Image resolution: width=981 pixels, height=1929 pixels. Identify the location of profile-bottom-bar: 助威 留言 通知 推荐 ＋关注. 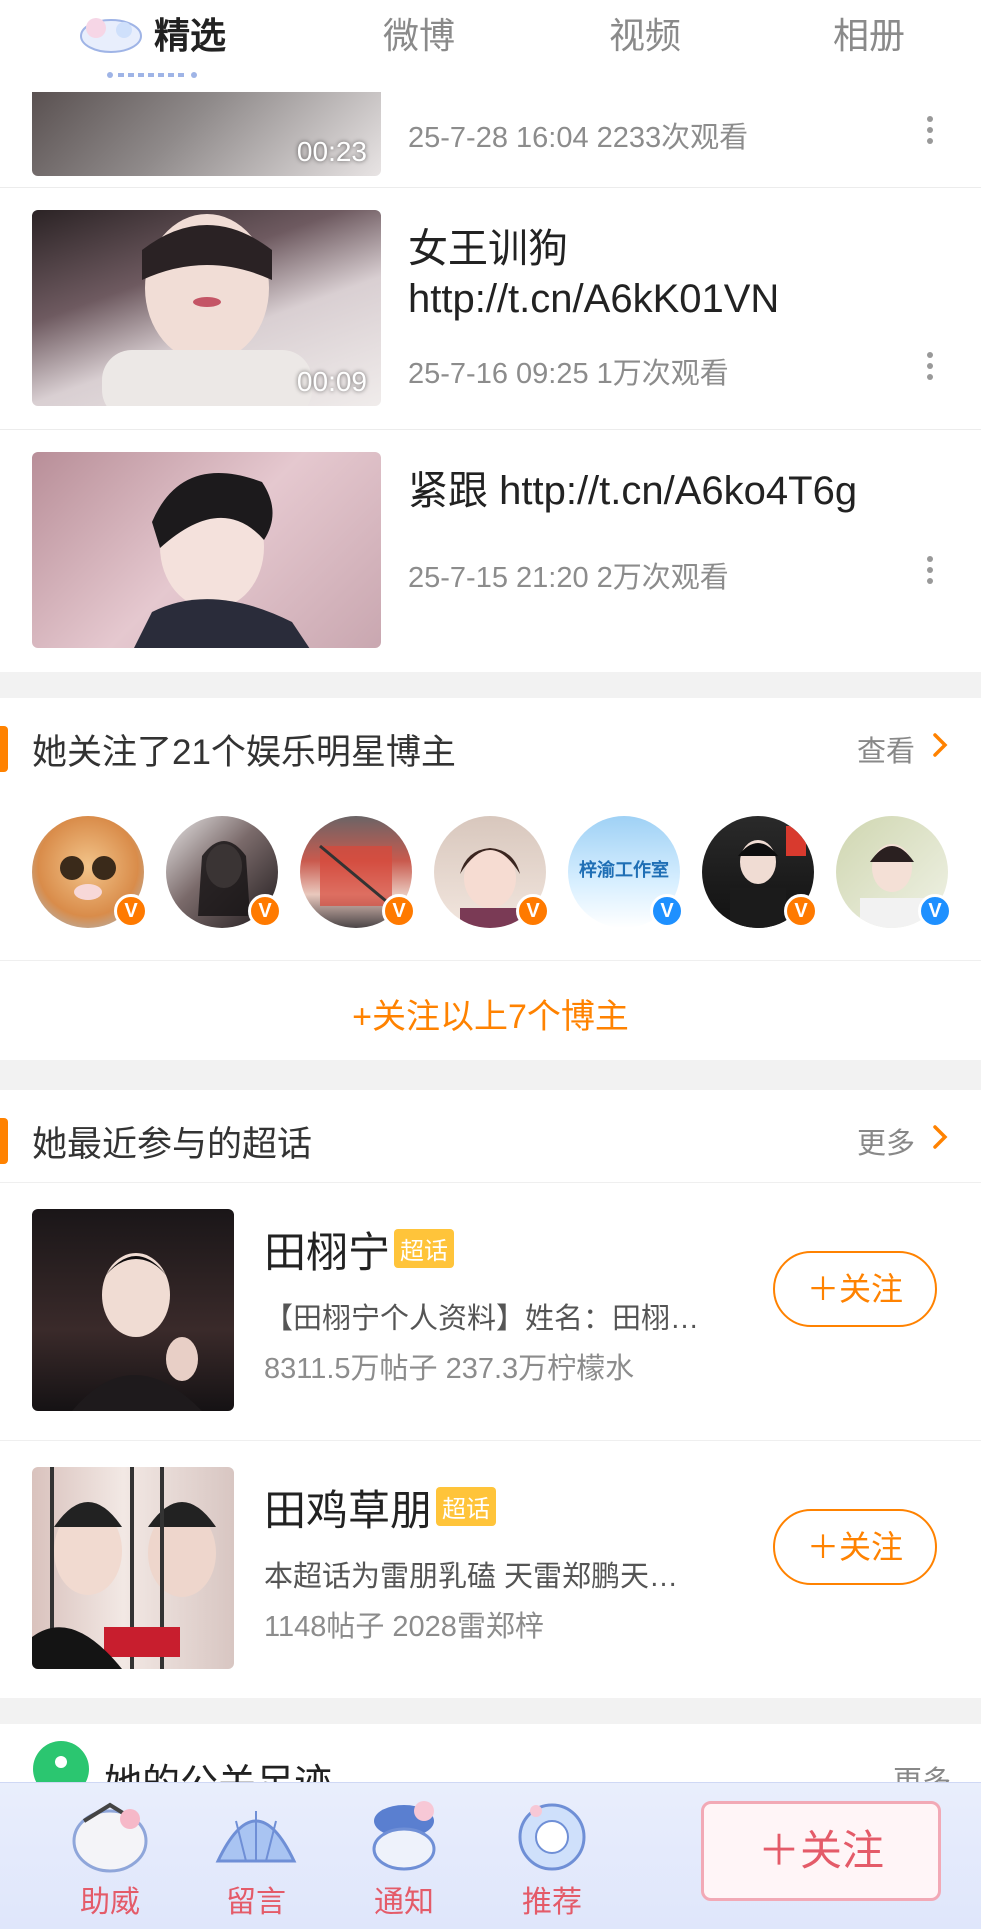
(490, 1855).